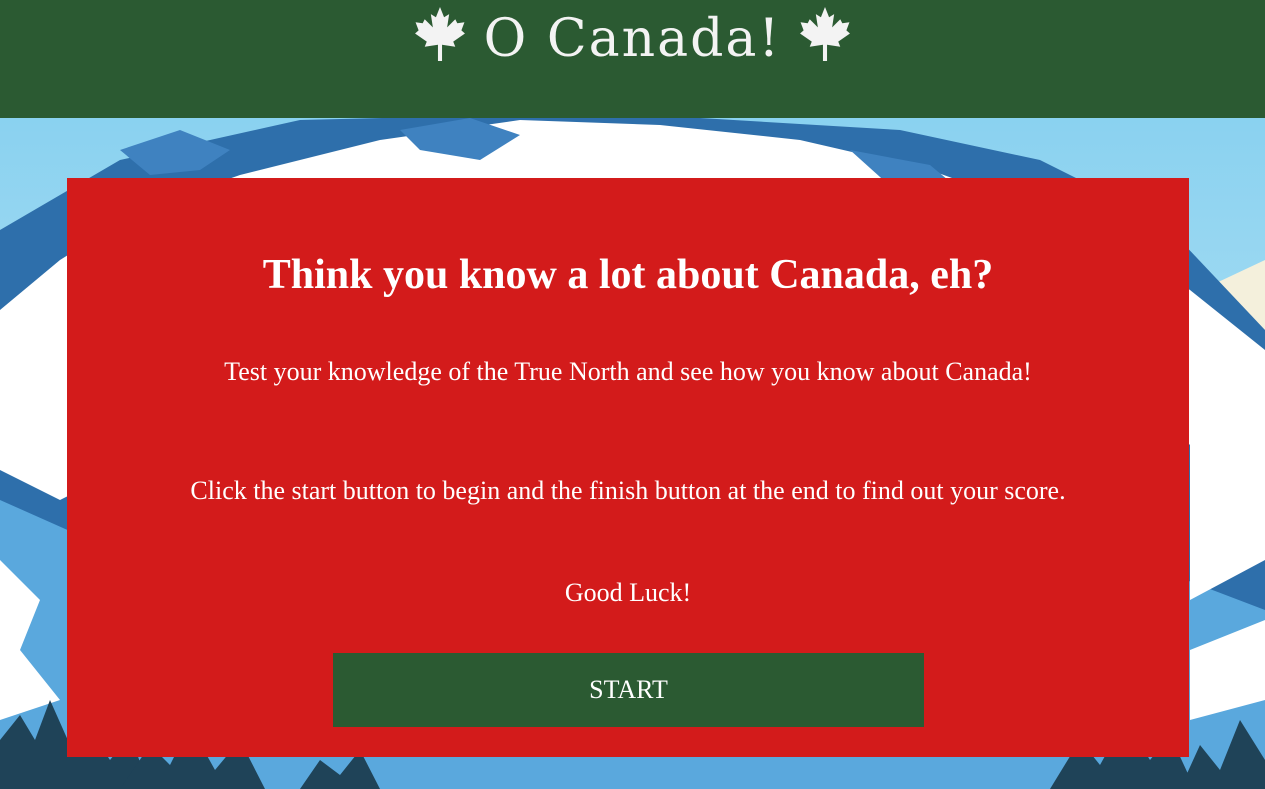 This screenshot has height=789, width=1265. I want to click on card-heading: Think you know a lot about Canada, eh?, so click(628, 275).